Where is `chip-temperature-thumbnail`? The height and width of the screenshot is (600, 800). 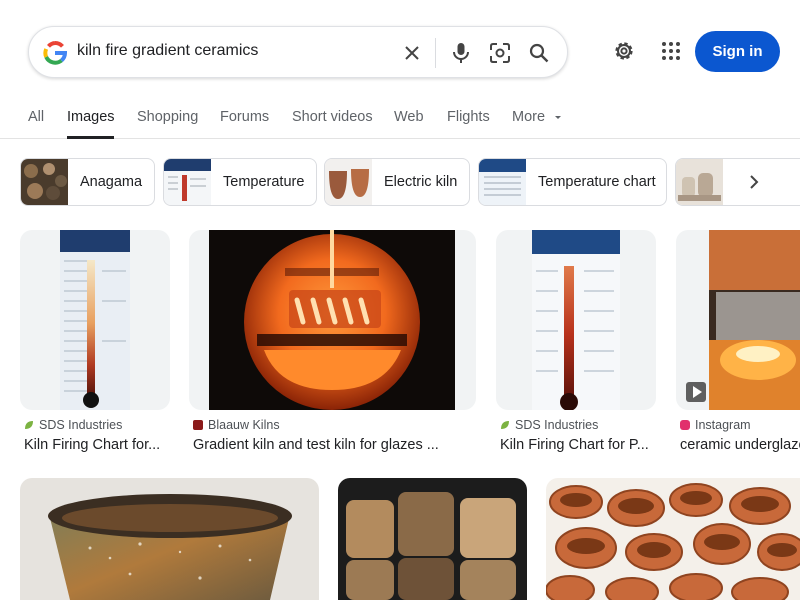 chip-temperature-thumbnail is located at coordinates (187, 182).